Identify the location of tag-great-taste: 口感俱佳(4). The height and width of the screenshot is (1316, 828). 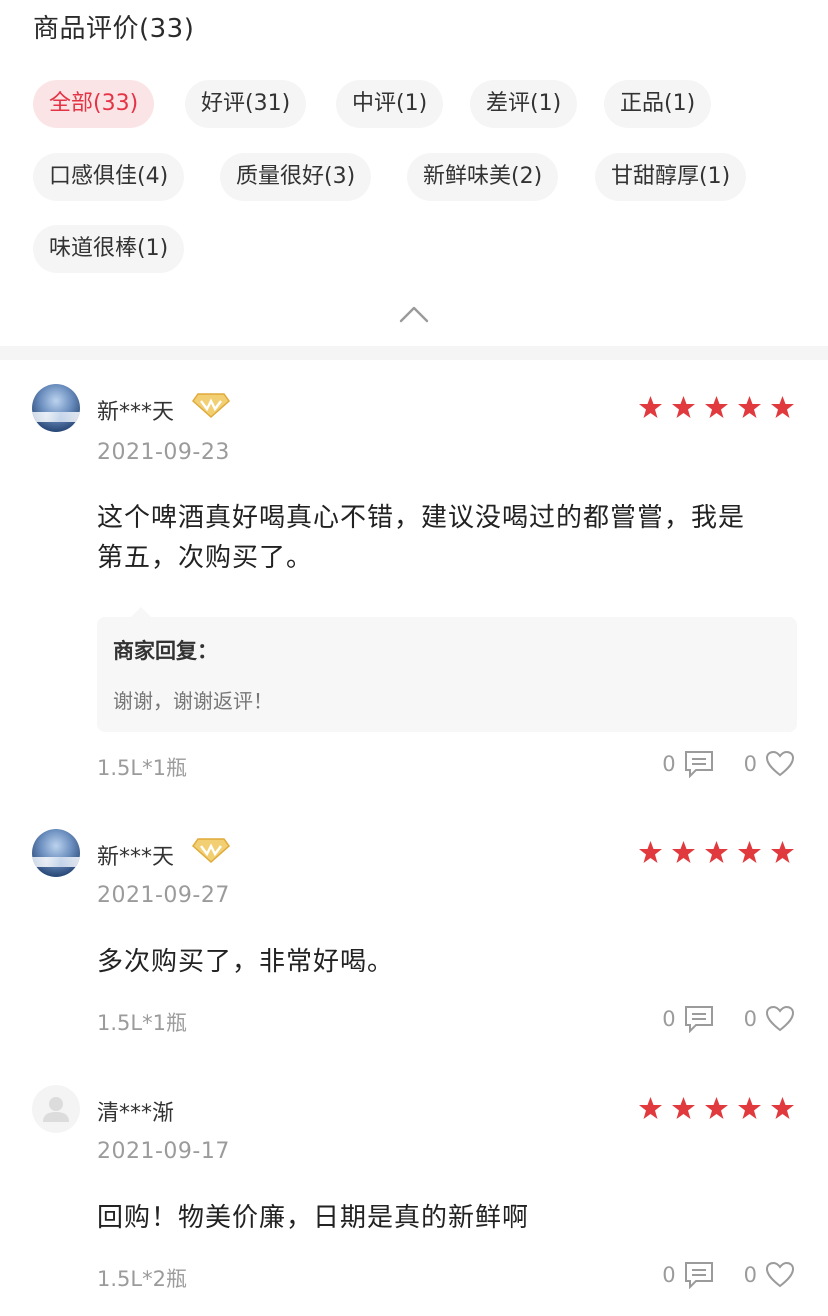
(109, 177).